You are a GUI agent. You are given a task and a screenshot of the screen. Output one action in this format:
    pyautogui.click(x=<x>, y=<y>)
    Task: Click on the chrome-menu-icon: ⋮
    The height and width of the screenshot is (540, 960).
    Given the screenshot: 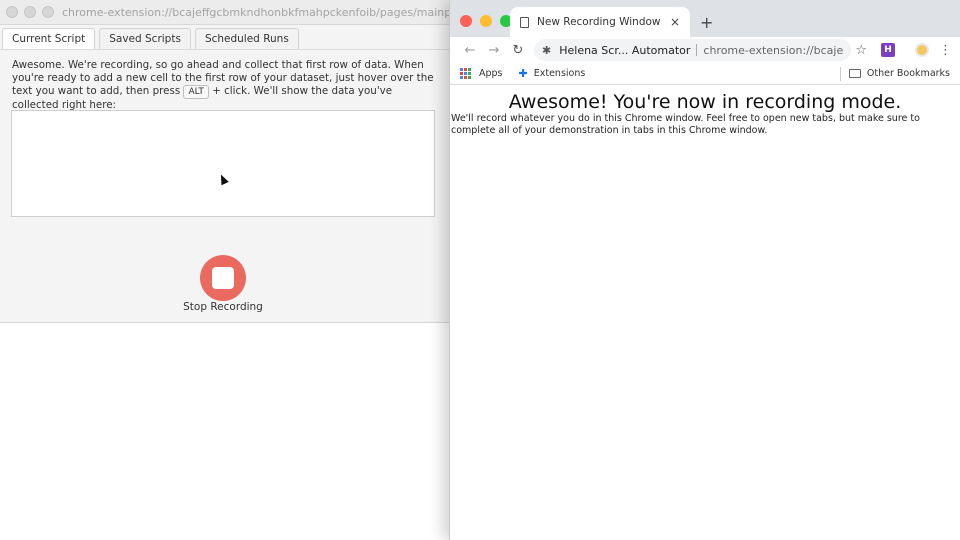 What is the action you would take?
    pyautogui.click(x=945, y=50)
    